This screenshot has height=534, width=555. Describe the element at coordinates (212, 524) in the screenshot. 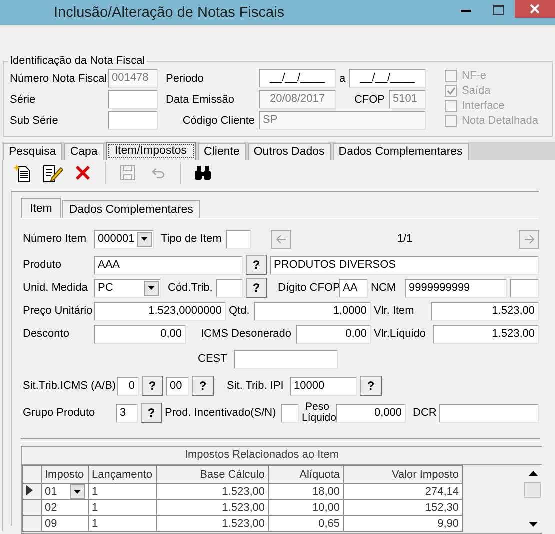

I see `table-cell: 1.523,00` at that location.